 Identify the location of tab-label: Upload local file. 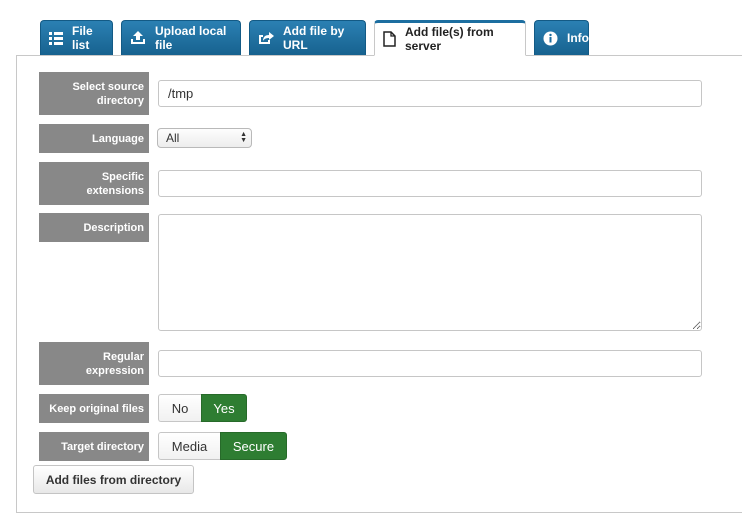
(191, 38).